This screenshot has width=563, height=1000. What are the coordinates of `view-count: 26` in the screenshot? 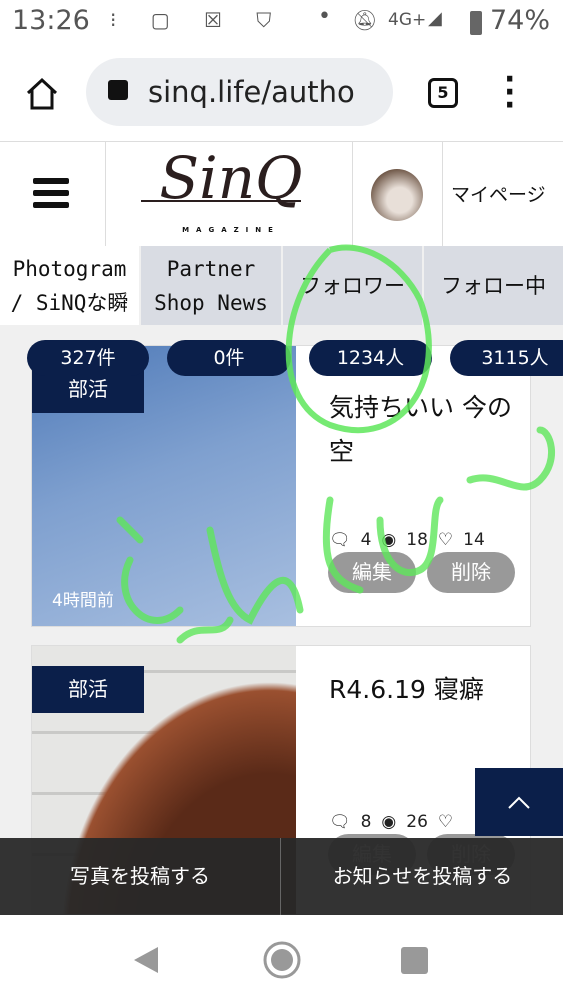 It's located at (417, 822).